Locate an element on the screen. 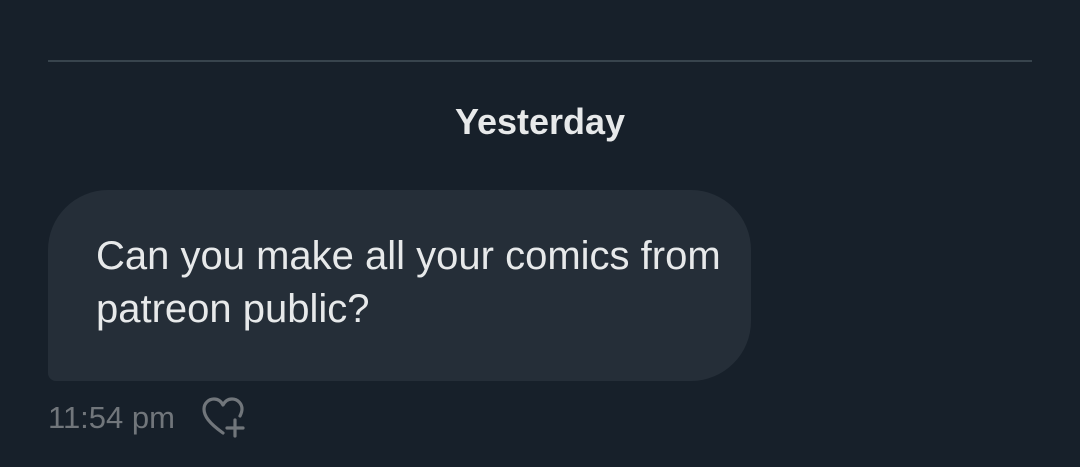 The height and width of the screenshot is (467, 1080). add-reaction-button is located at coordinates (225, 418).